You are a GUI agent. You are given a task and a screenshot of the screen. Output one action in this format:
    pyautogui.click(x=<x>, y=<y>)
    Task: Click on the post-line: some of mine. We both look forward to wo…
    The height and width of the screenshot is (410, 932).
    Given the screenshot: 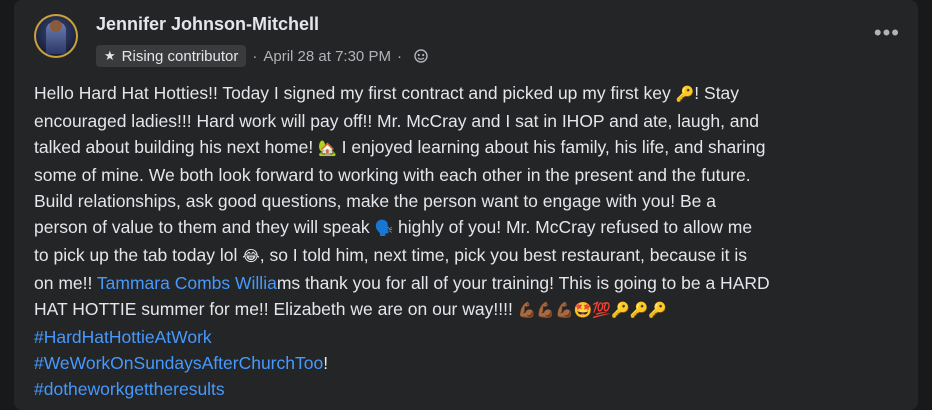 What is the action you would take?
    pyautogui.click(x=392, y=175)
    